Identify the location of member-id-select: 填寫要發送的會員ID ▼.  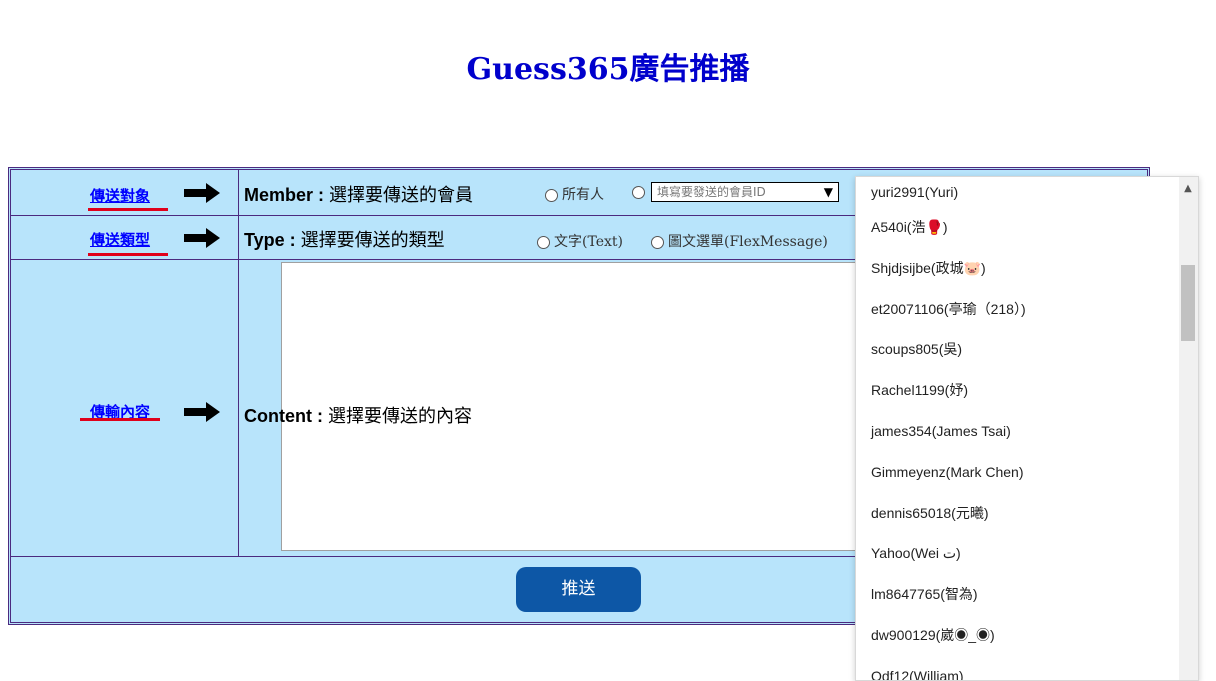
(745, 192).